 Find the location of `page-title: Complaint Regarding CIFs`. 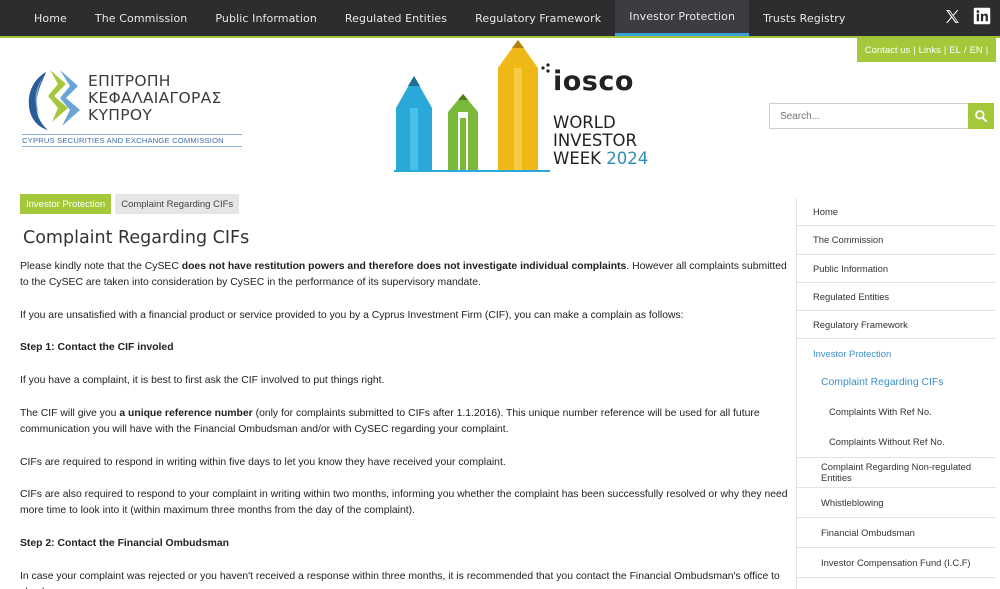

page-title: Complaint Regarding CIFs is located at coordinates (136, 238).